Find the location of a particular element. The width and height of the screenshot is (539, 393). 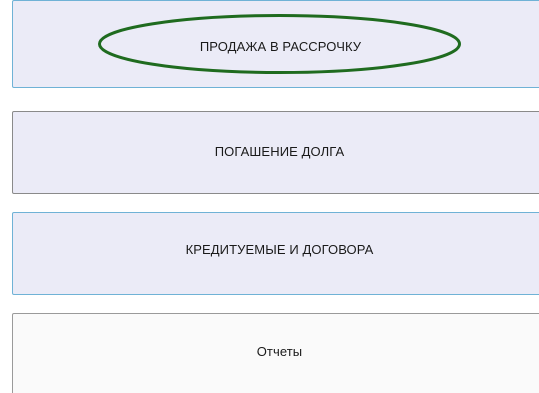

debt-repayment-label: ПОГАШЕНИЕ ДОЛГА is located at coordinates (279, 151).